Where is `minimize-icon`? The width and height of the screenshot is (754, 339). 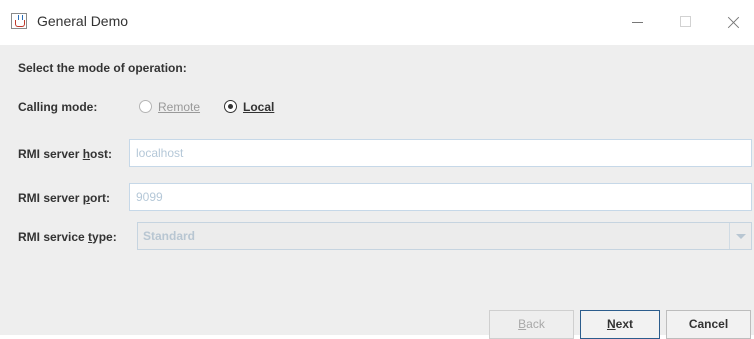
minimize-icon is located at coordinates (638, 22).